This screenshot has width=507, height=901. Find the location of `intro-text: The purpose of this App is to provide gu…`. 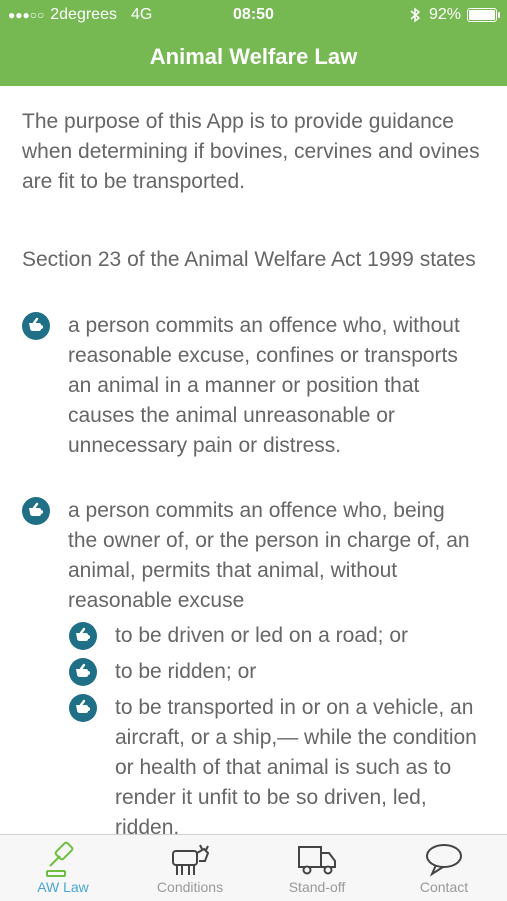

intro-text: The purpose of this App is to provide gu… is located at coordinates (251, 151).